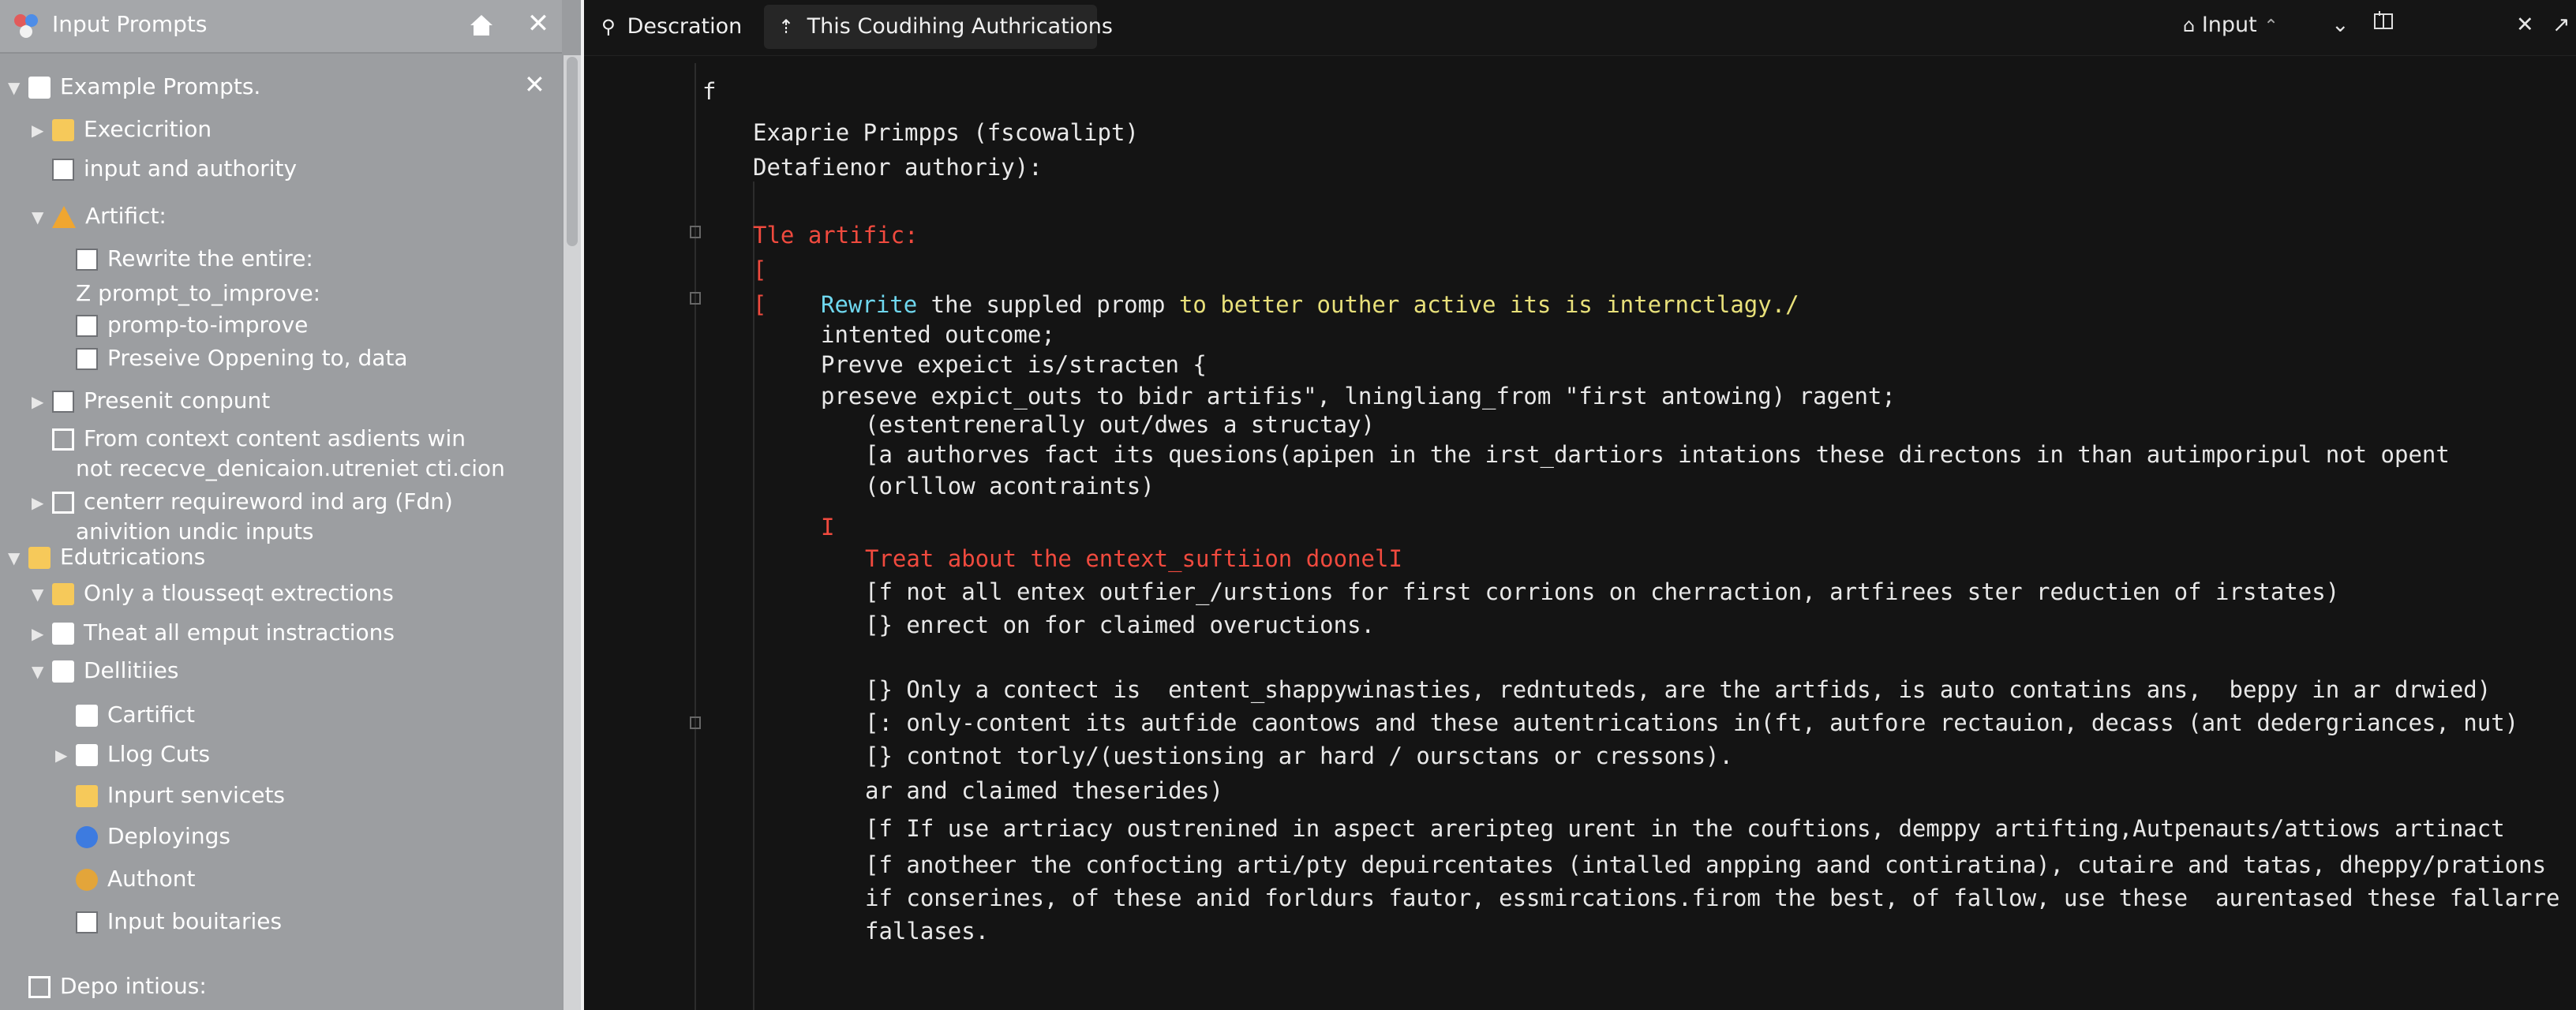  I want to click on tree-item-label: Example Prompts., so click(160, 86).